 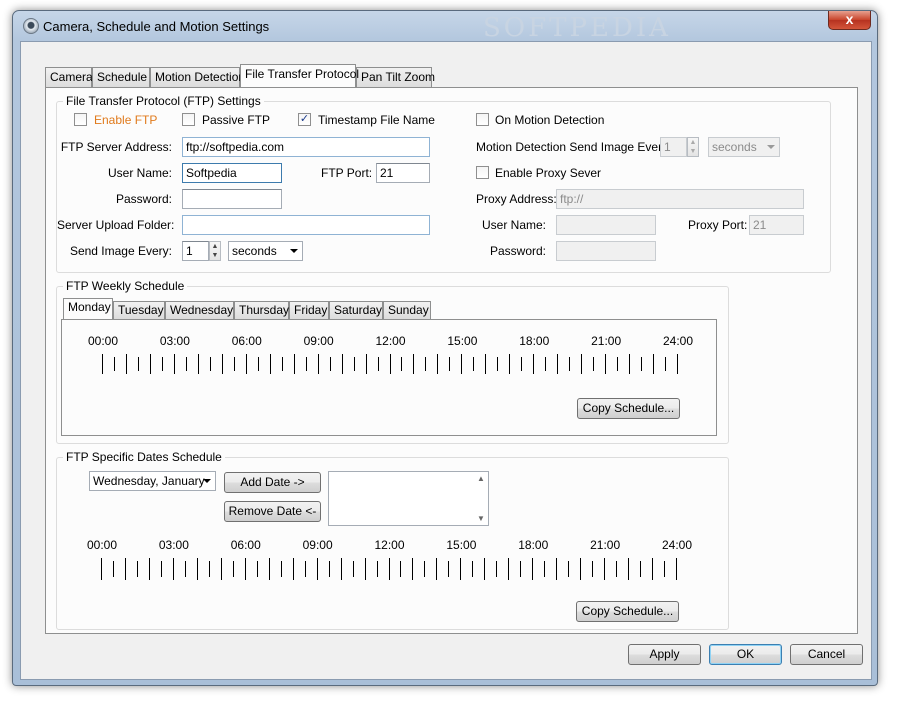 I want to click on ok-button: OK, so click(x=745, y=654).